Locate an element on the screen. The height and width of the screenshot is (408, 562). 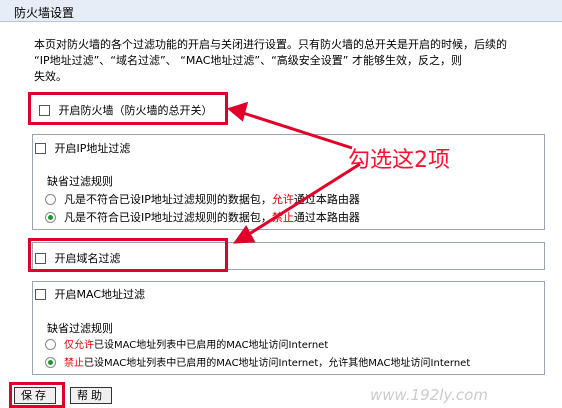
annotation-arrows is located at coordinates (293, 172).